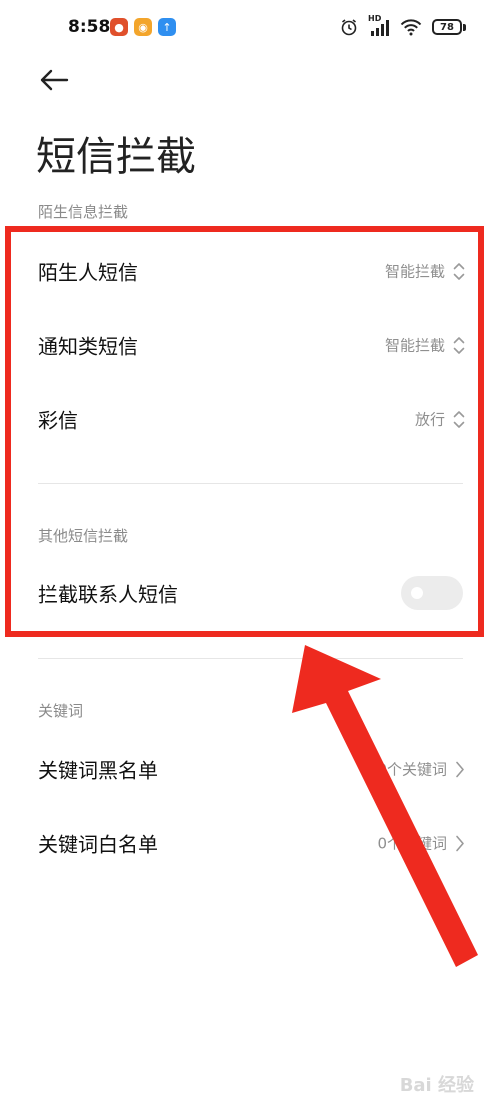  I want to click on toggle-knob, so click(417, 593).